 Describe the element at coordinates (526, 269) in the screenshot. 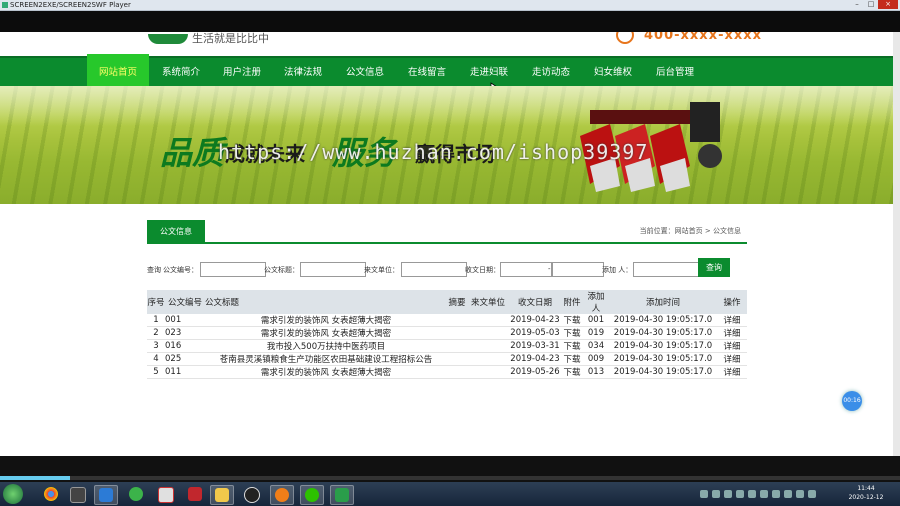

I see `receive-date-from-input` at that location.